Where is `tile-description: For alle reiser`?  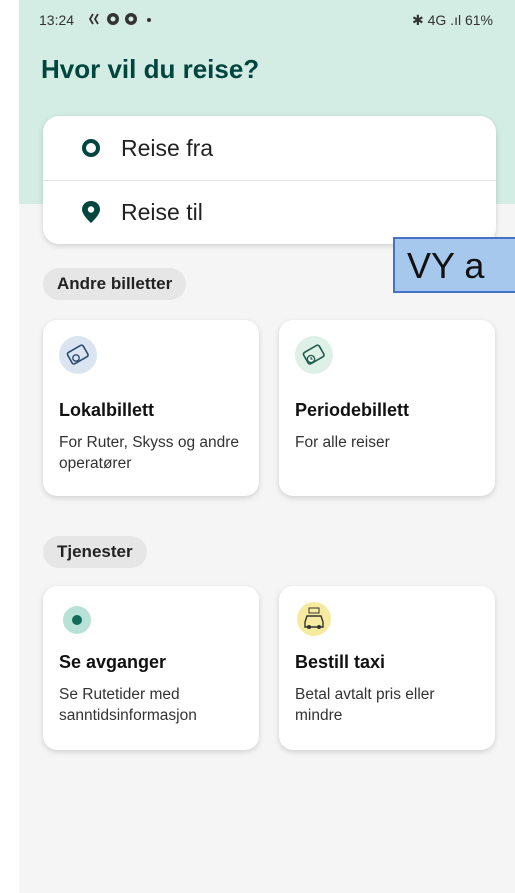
tile-description: For alle reiser is located at coordinates (342, 442).